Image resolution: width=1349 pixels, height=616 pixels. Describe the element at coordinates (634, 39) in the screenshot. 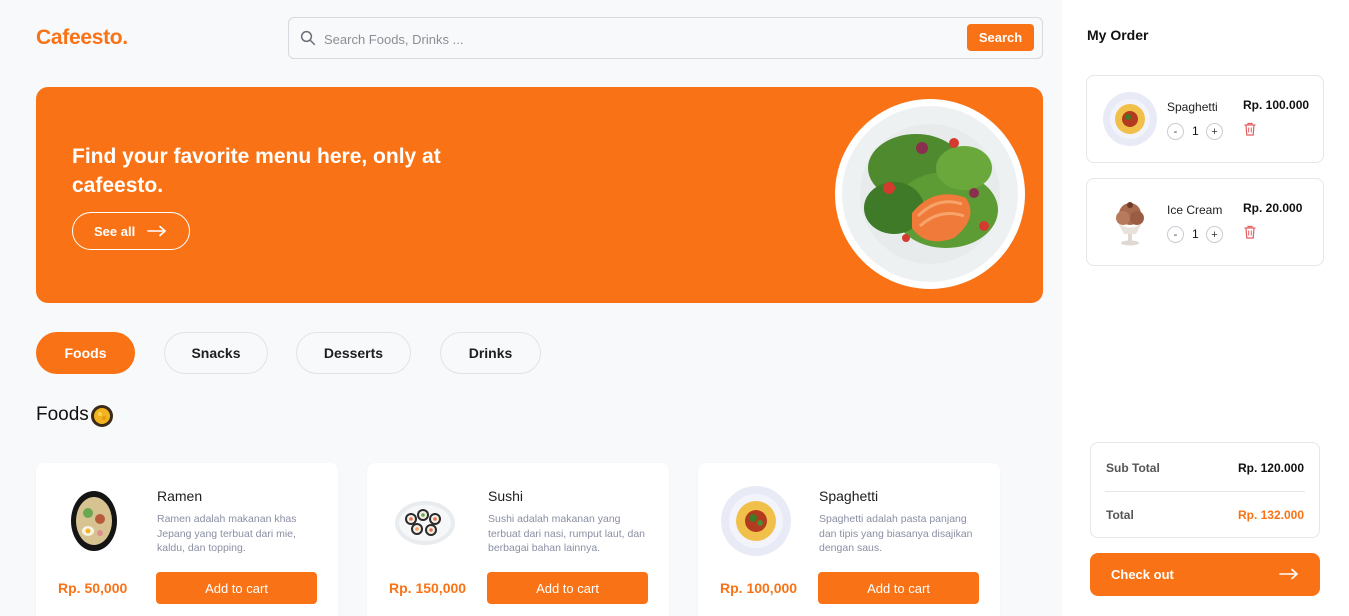

I see `search-input` at that location.